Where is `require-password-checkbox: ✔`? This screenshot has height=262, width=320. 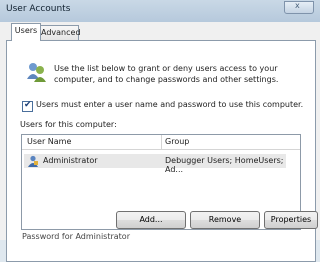
require-password-checkbox: ✔ is located at coordinates (27, 106).